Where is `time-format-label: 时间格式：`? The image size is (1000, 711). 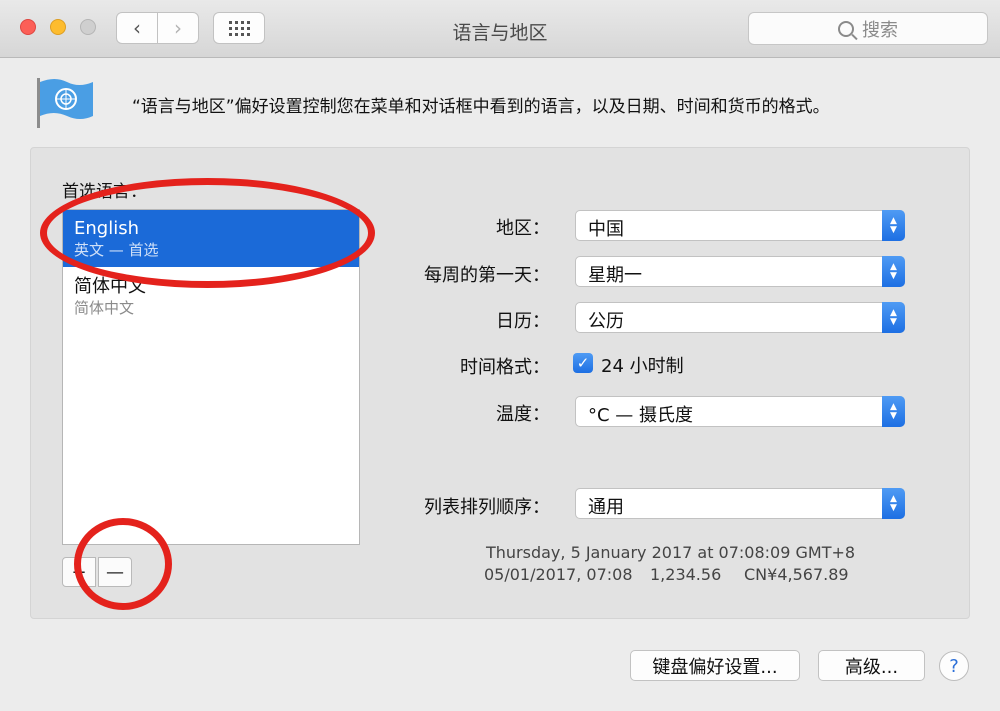 time-format-label: 时间格式： is located at coordinates (505, 367).